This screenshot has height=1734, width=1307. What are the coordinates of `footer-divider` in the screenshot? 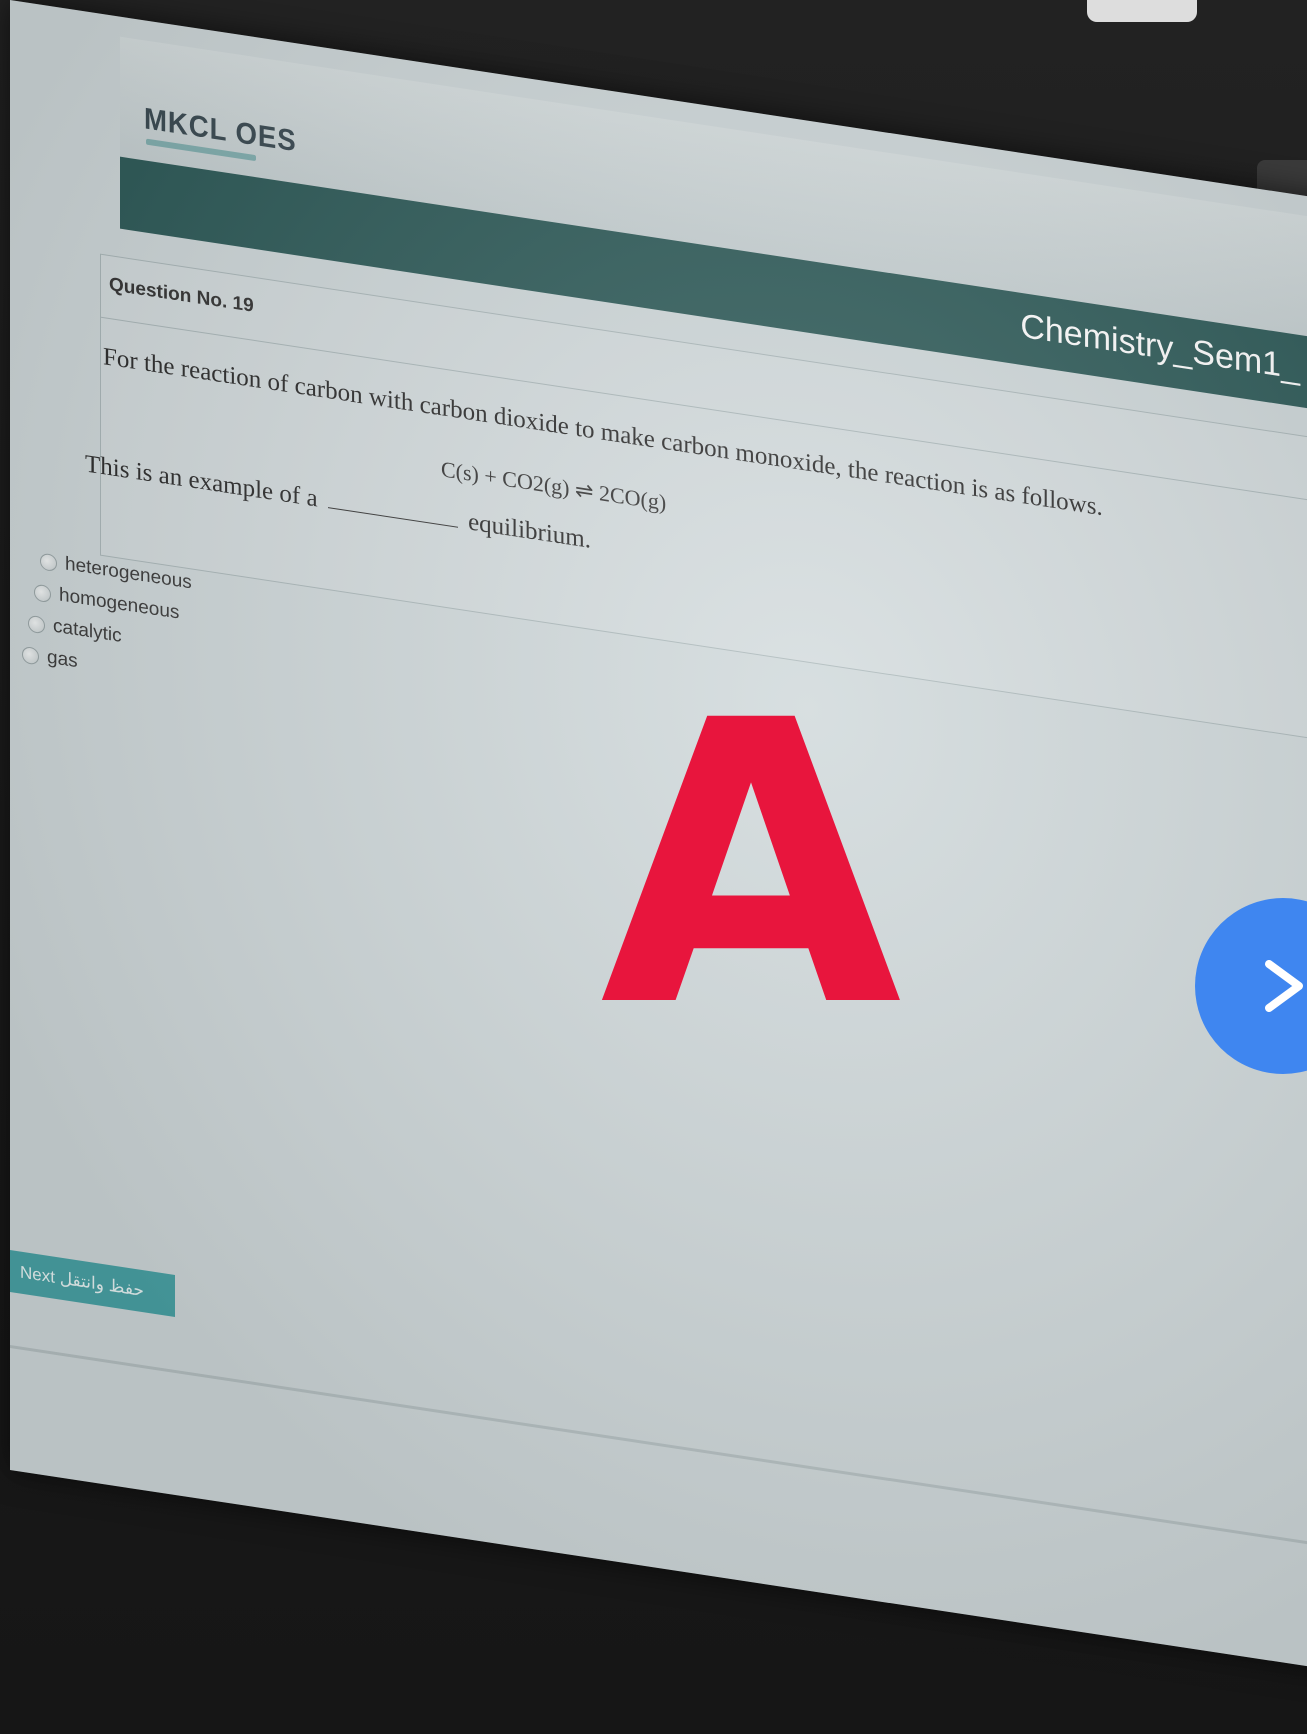 It's located at (658, 1448).